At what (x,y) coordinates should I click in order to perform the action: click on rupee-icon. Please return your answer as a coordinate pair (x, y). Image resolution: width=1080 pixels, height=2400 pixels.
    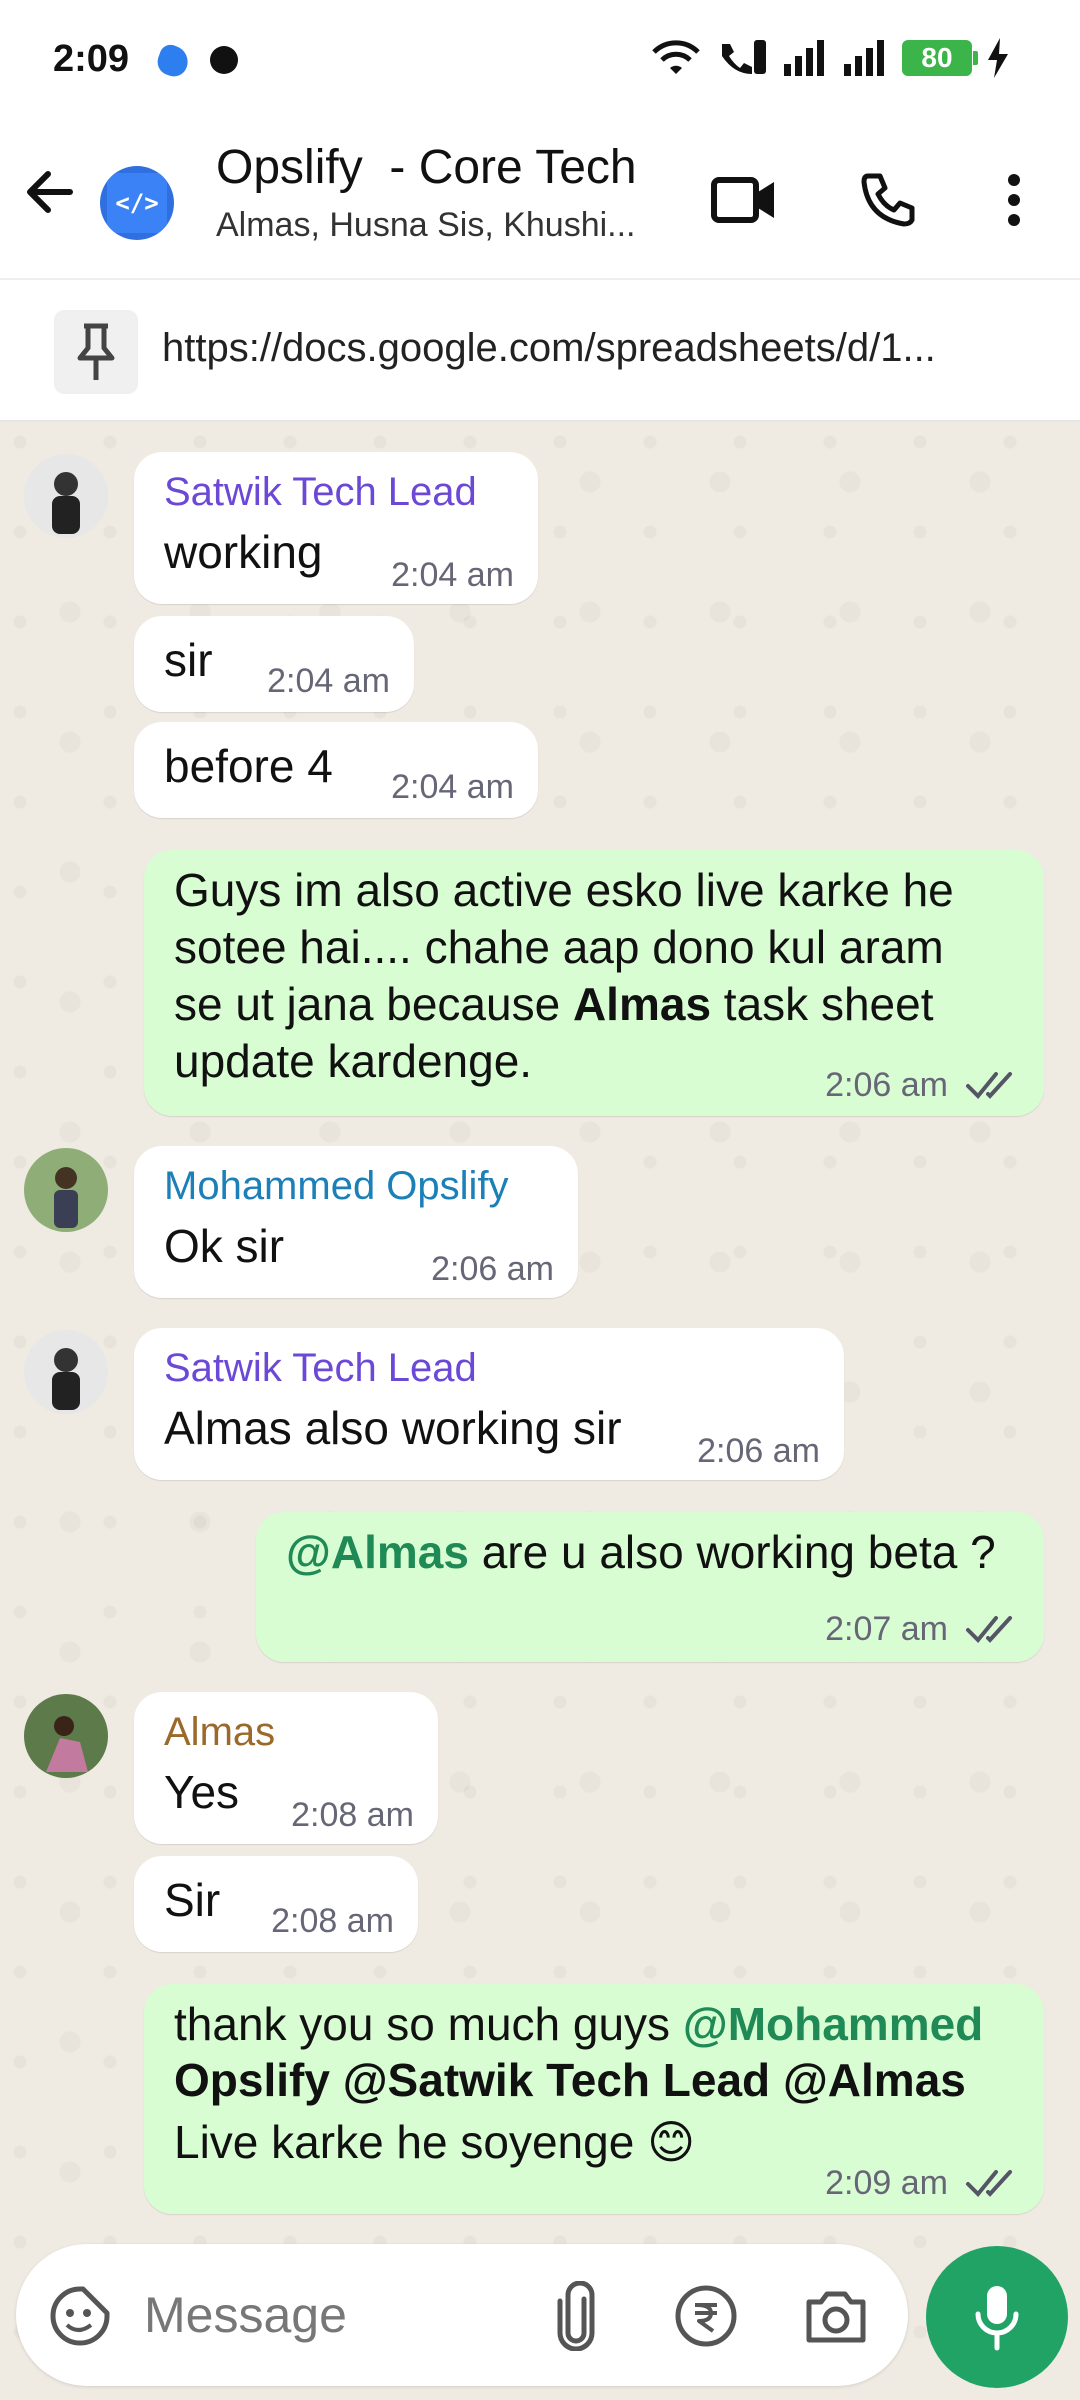
    Looking at the image, I should click on (706, 2316).